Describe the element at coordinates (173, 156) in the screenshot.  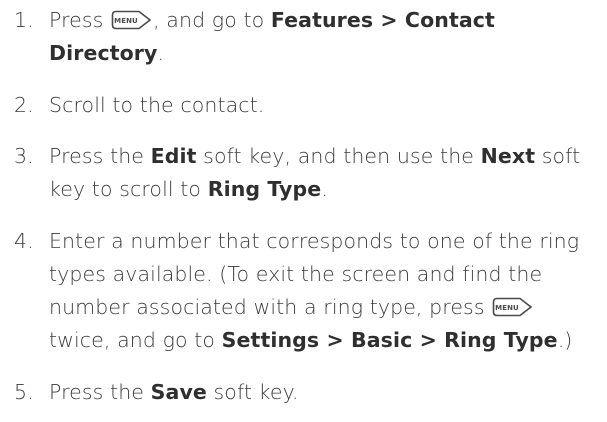
I see `bold-term: Edit` at that location.